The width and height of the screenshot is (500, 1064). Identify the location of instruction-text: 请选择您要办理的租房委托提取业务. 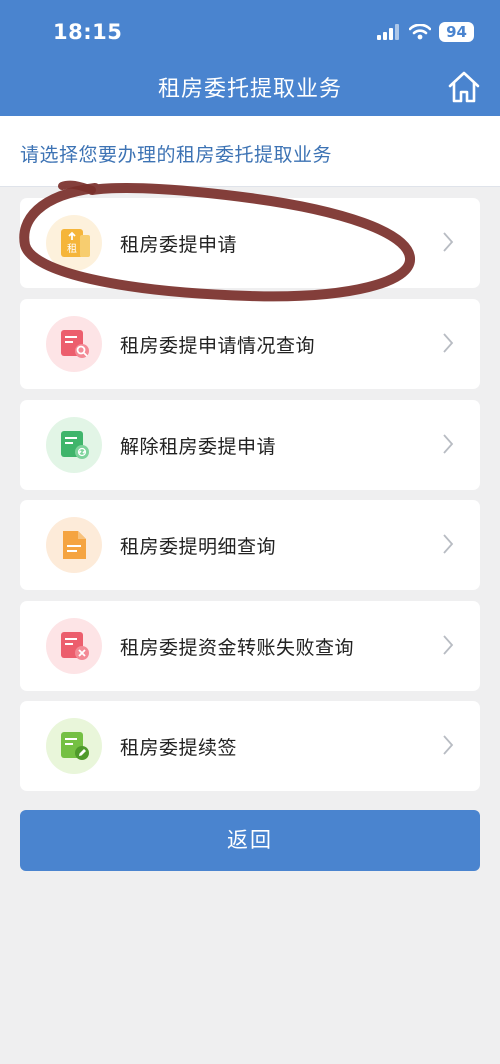
(176, 155).